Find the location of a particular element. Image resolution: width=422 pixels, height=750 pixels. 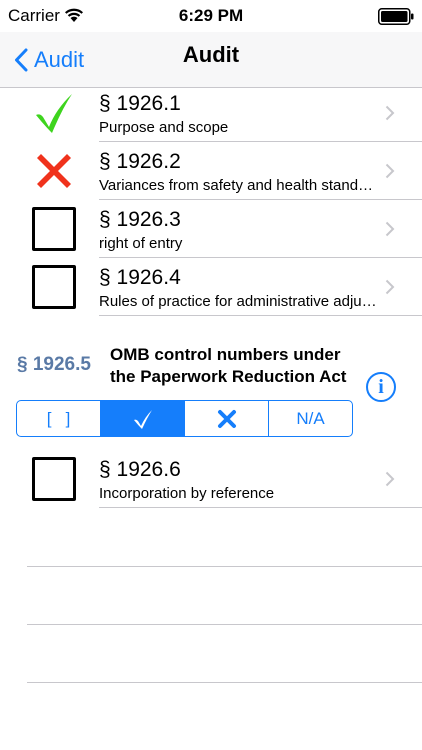

battery-icon is located at coordinates (396, 16).